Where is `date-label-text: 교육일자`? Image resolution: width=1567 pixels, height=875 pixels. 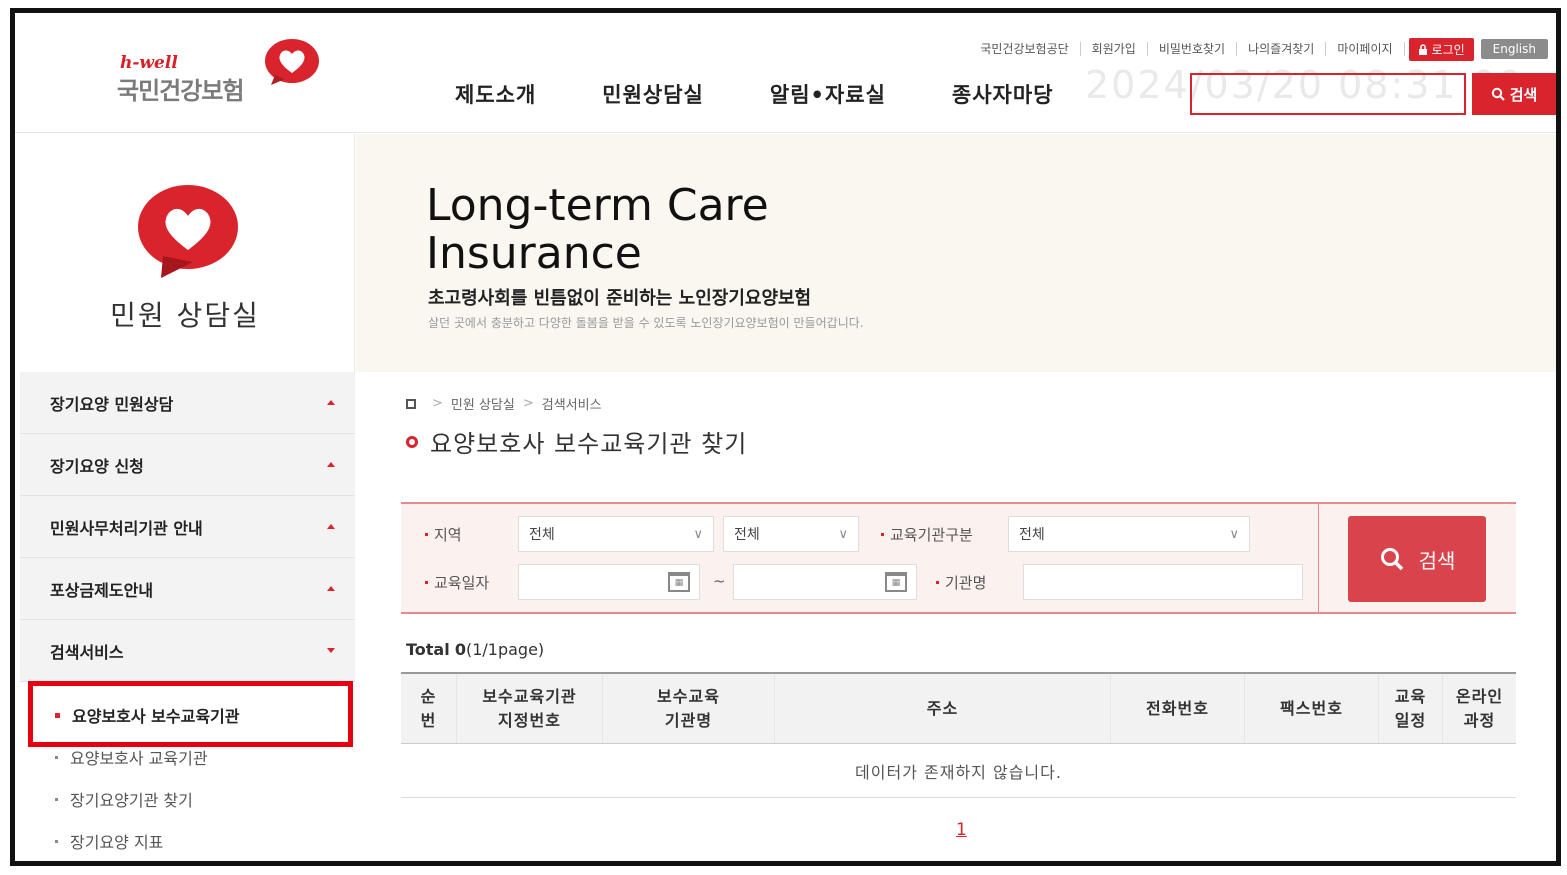
date-label-text: 교육일자 is located at coordinates (462, 583).